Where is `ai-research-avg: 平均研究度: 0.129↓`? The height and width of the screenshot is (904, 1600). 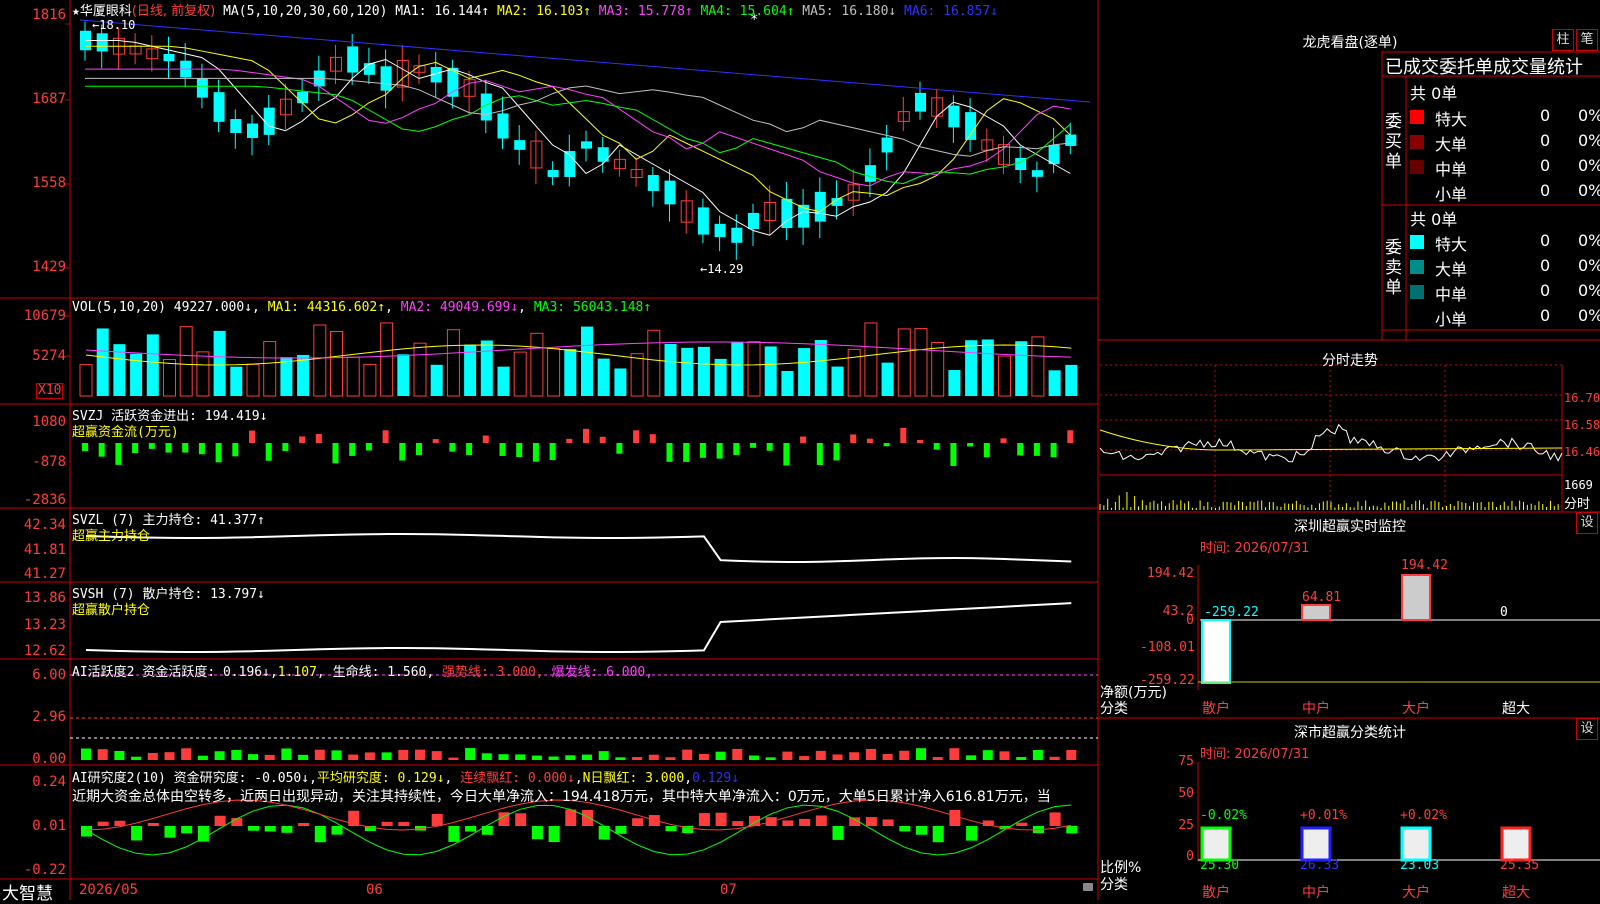 ai-research-avg: 平均研究度: 0.129↓ is located at coordinates (380, 778).